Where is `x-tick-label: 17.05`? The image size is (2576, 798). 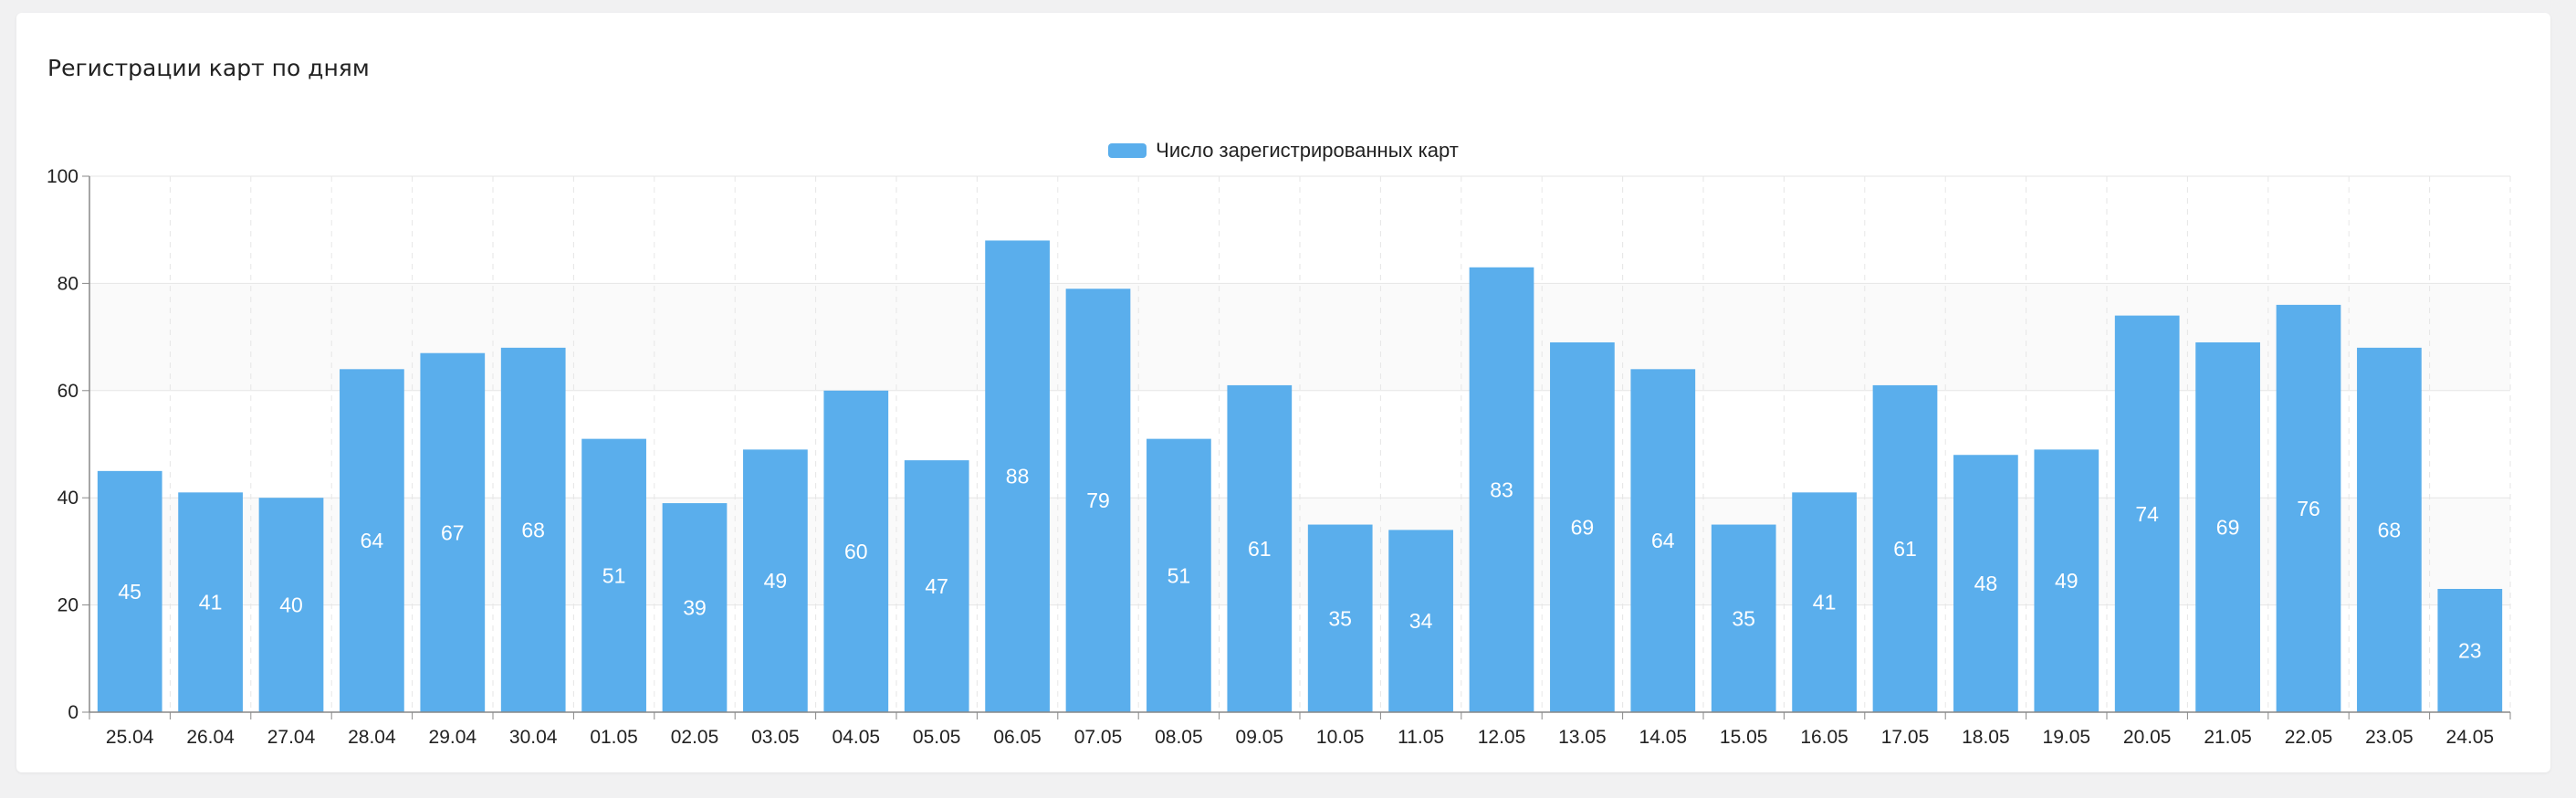 x-tick-label: 17.05 is located at coordinates (1905, 737).